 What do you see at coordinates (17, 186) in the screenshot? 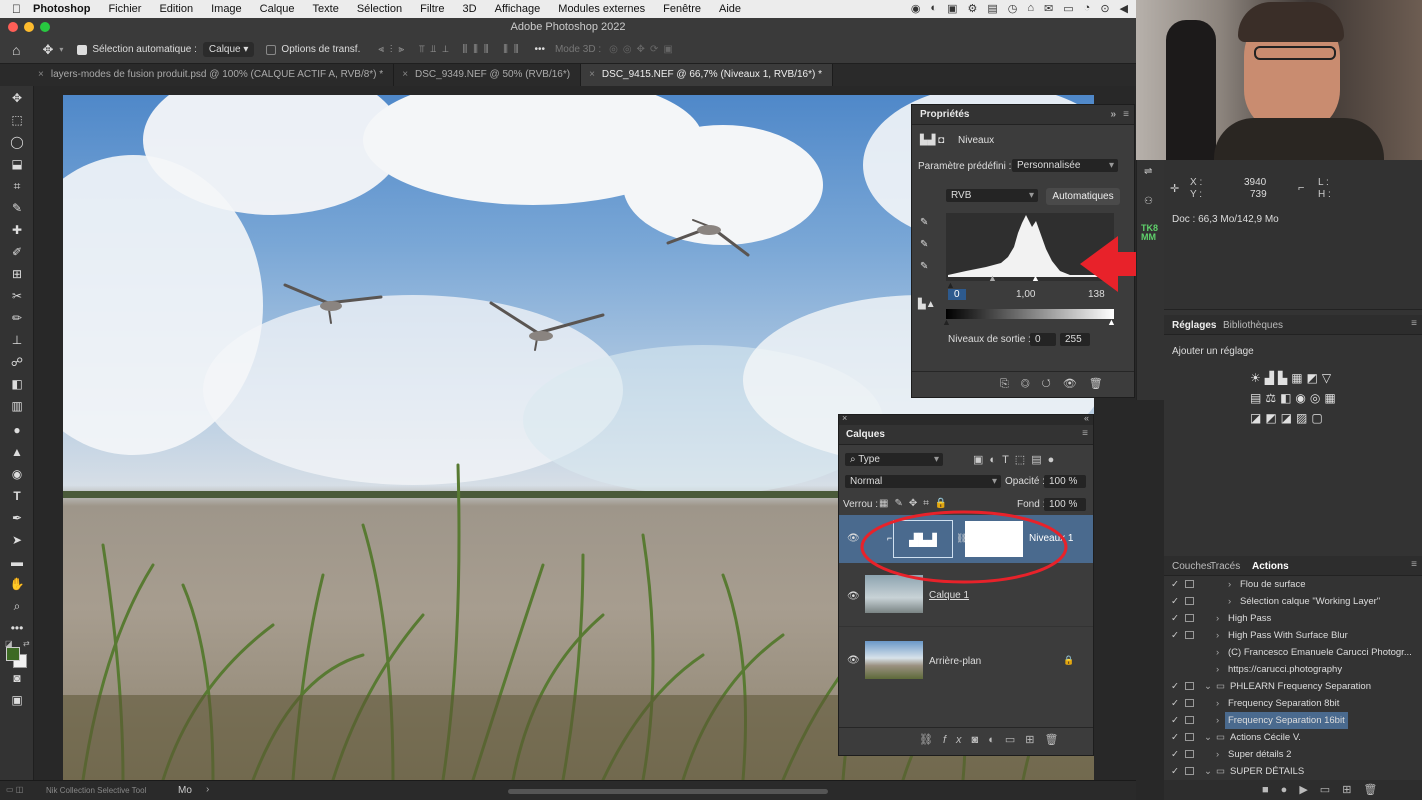
I see `crop-tool-icon: ⌗` at bounding box center [17, 186].